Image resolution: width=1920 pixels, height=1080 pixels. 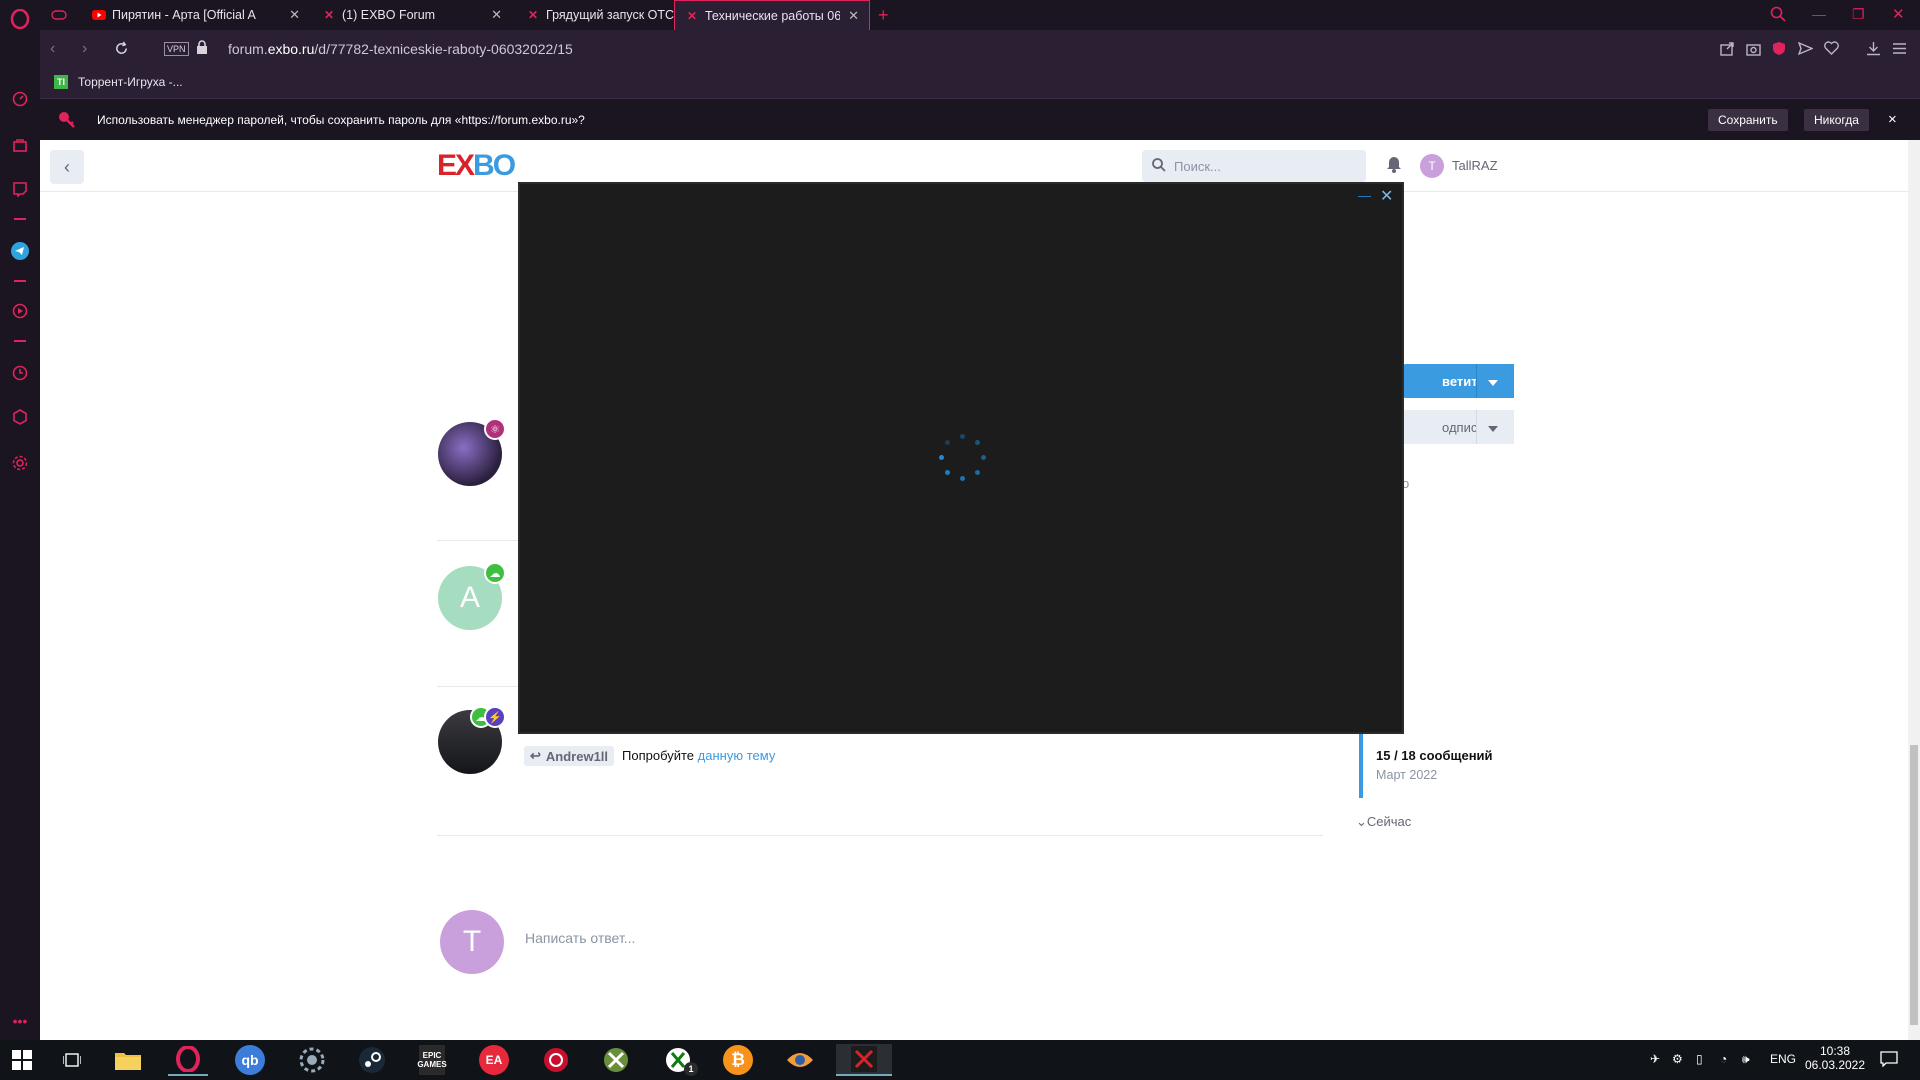 I want to click on windows-start-icon, so click(x=22, y=1060).